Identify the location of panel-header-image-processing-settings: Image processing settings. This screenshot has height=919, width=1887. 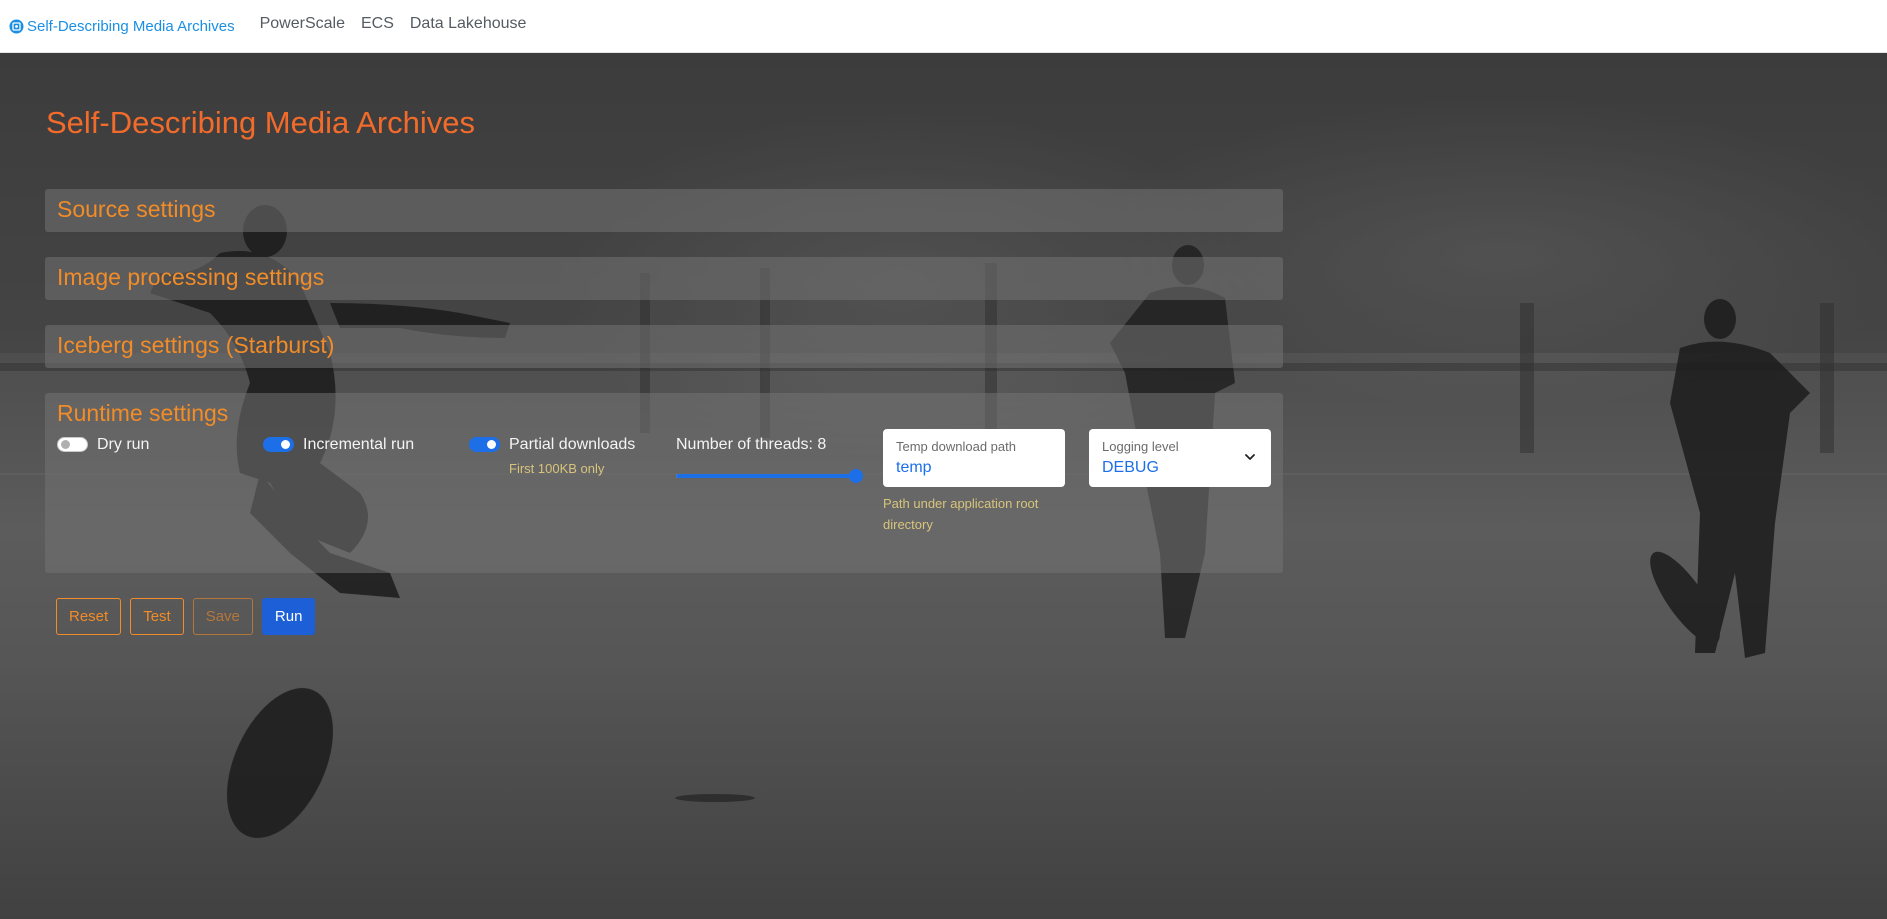
(664, 277).